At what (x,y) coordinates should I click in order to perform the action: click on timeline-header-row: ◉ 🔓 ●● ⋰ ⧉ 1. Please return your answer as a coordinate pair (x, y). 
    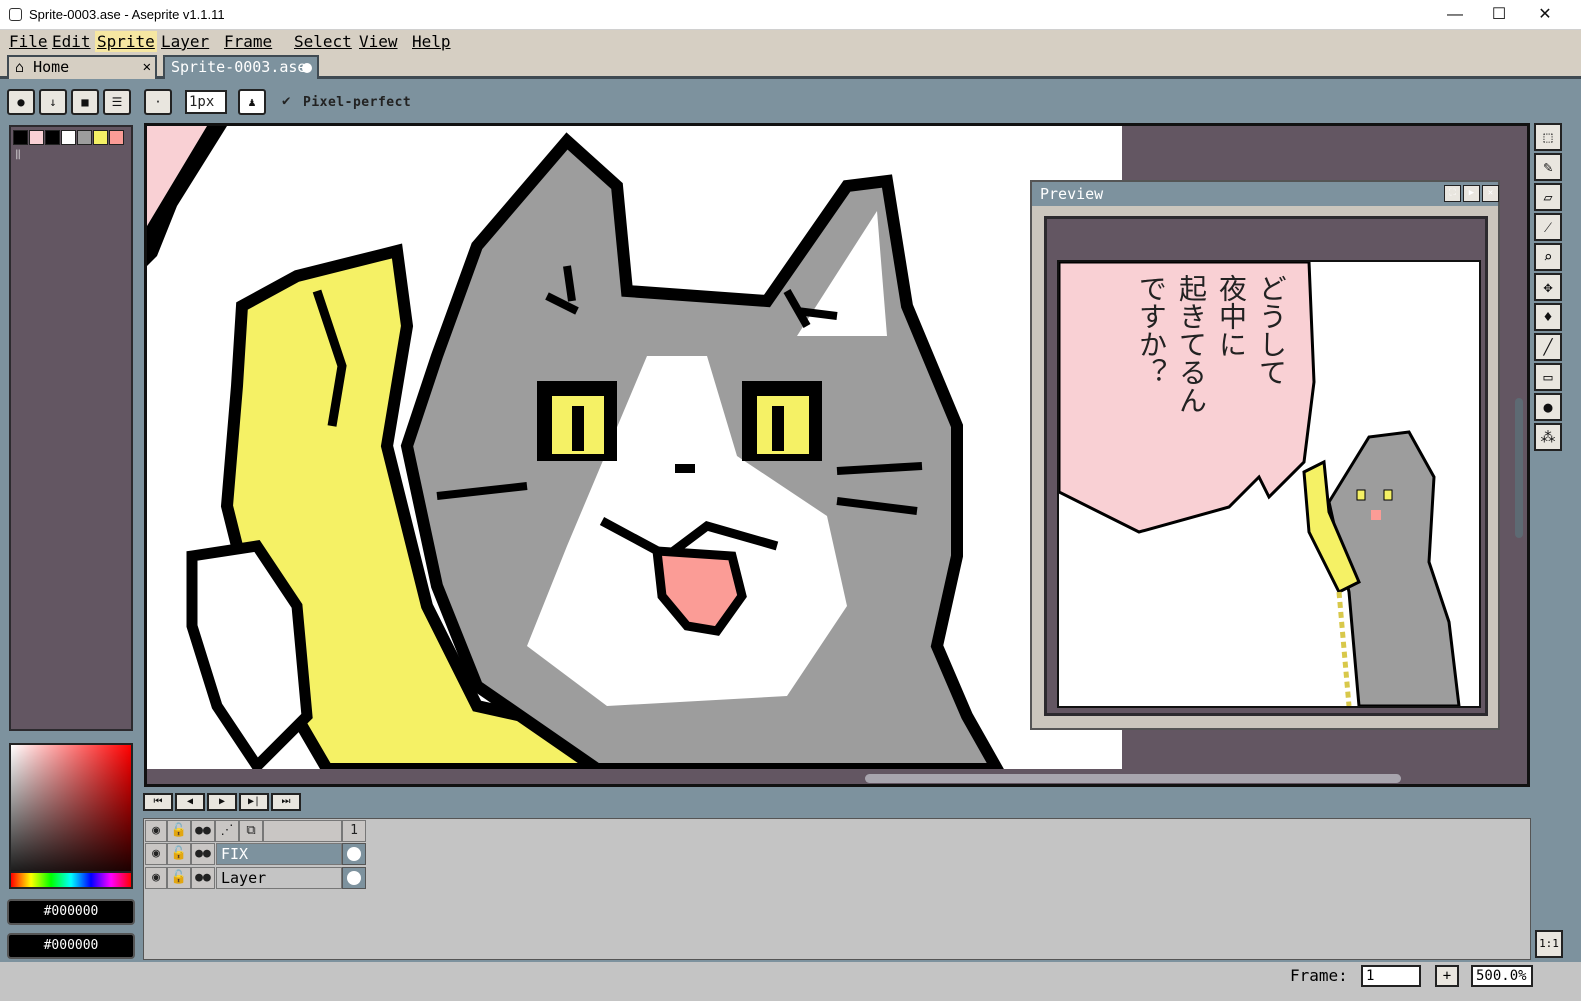
    Looking at the image, I should click on (255, 832).